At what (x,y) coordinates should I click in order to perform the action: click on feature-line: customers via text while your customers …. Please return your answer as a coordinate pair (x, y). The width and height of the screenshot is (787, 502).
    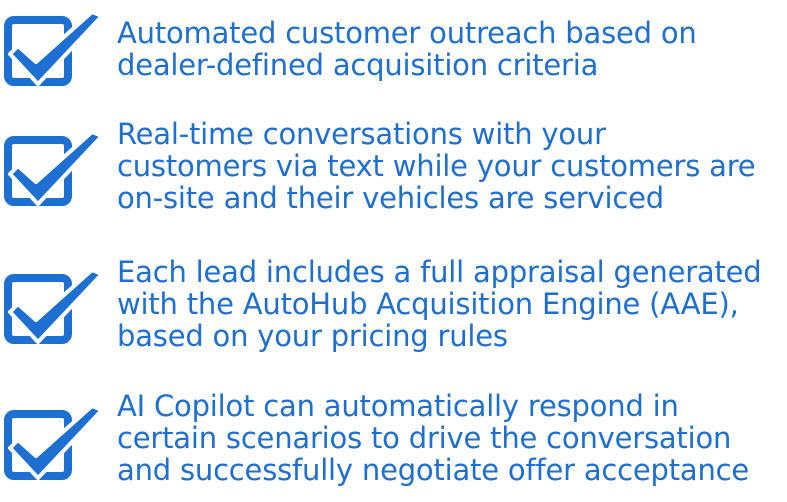
    Looking at the image, I should click on (436, 166).